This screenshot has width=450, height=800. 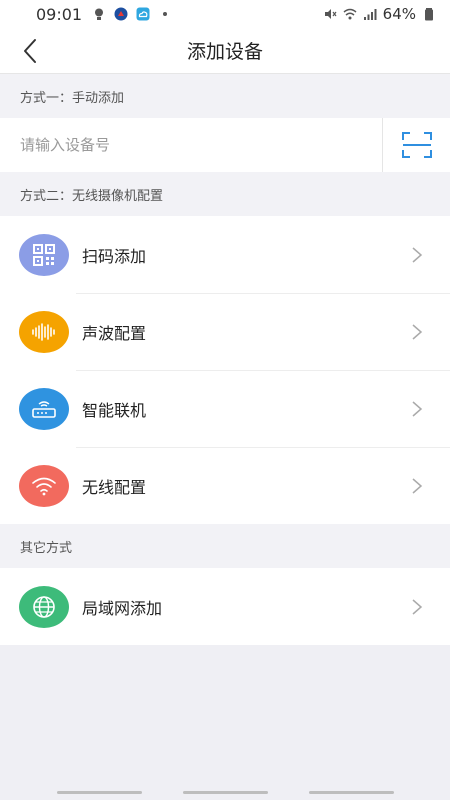 I want to click on dot-icon, so click(x=165, y=14).